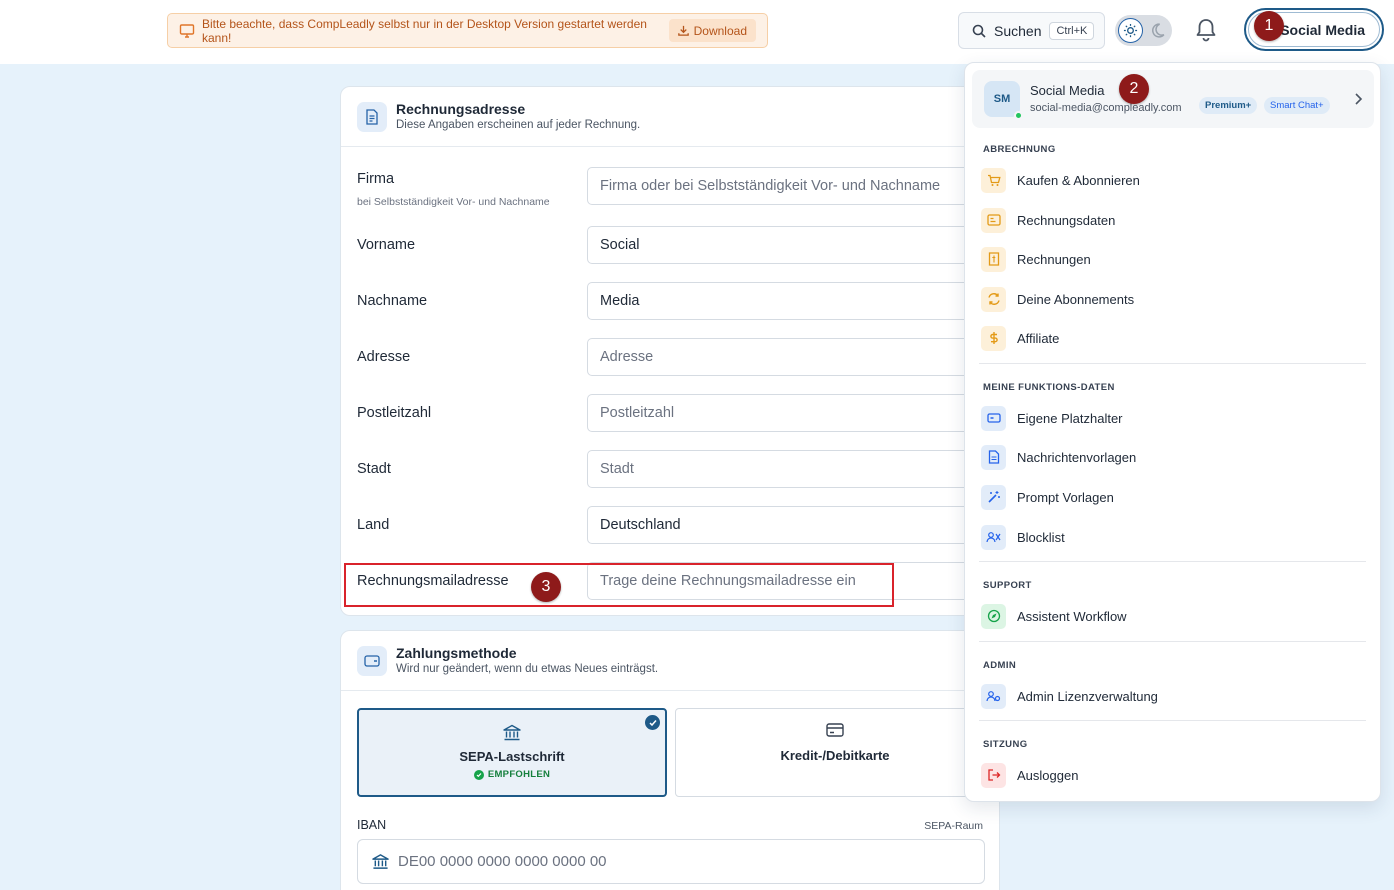 The width and height of the screenshot is (1394, 890). I want to click on invoice-icon, so click(993, 259).